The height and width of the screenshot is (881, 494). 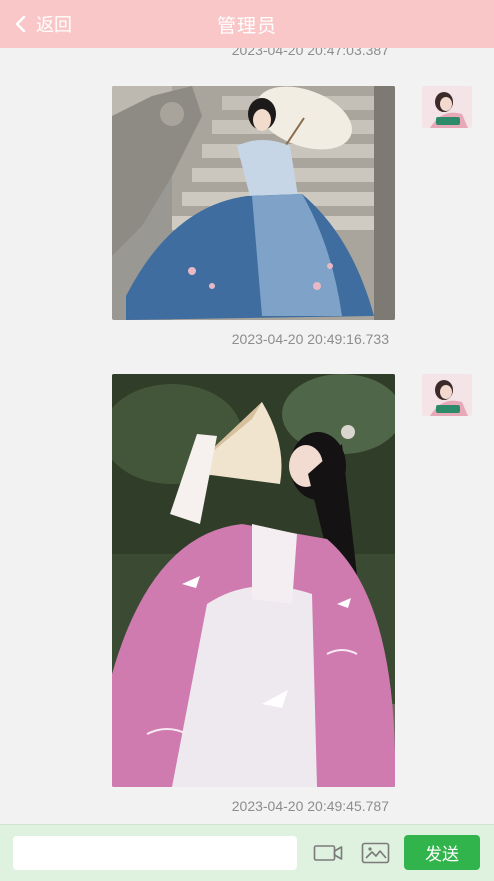 I want to click on message-timestamp: 2023-04-20 20:47:03.387, so click(x=310, y=53).